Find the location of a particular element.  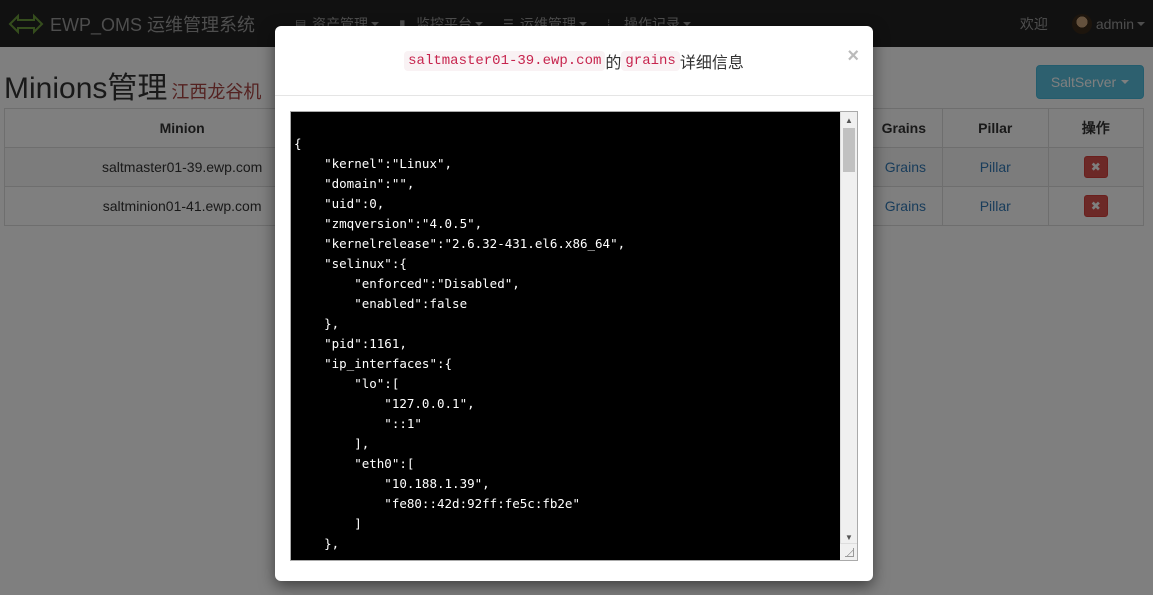

vertical-scrollbar: ▲ ▼ is located at coordinates (848, 328).